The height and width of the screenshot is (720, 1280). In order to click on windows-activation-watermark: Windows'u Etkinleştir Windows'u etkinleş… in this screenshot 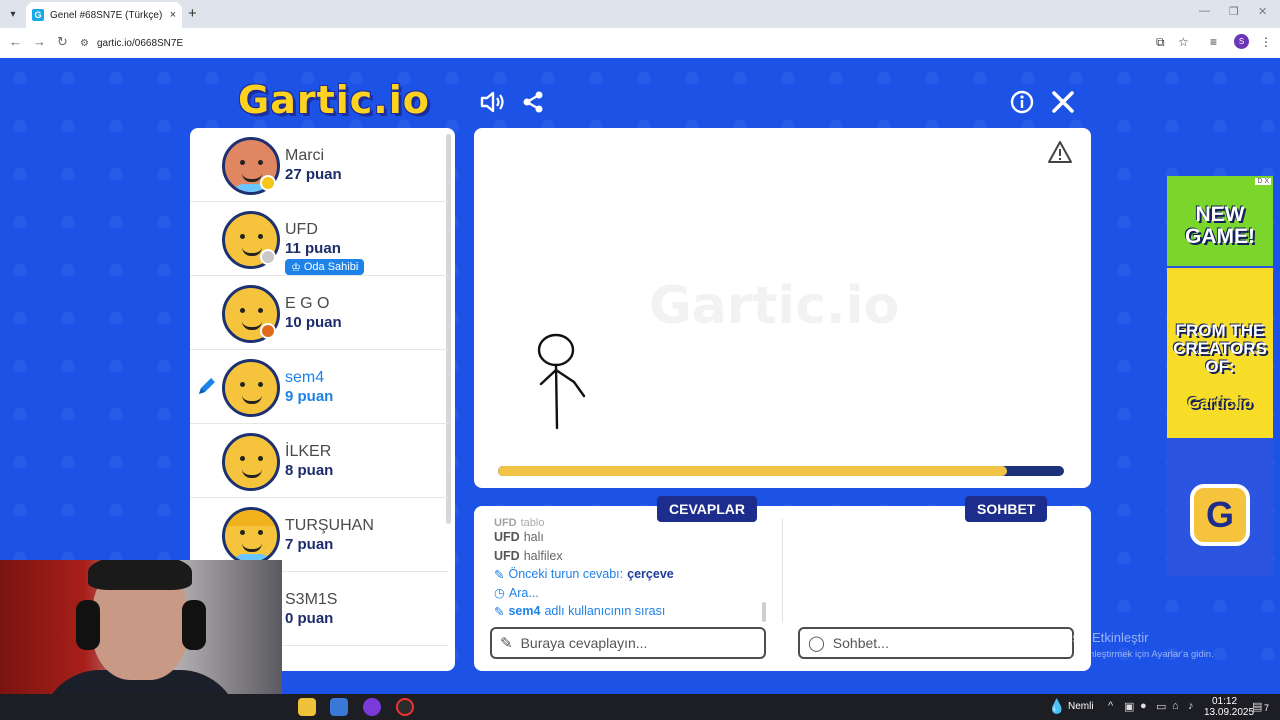, I will do `click(1120, 645)`.